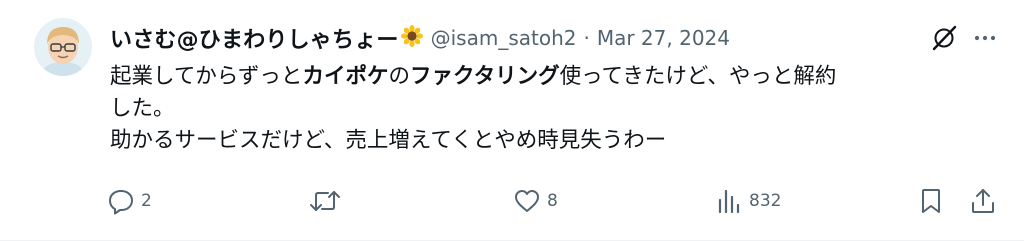  What do you see at coordinates (663, 38) in the screenshot?
I see `tweet-date: Mar 27, 2024` at bounding box center [663, 38].